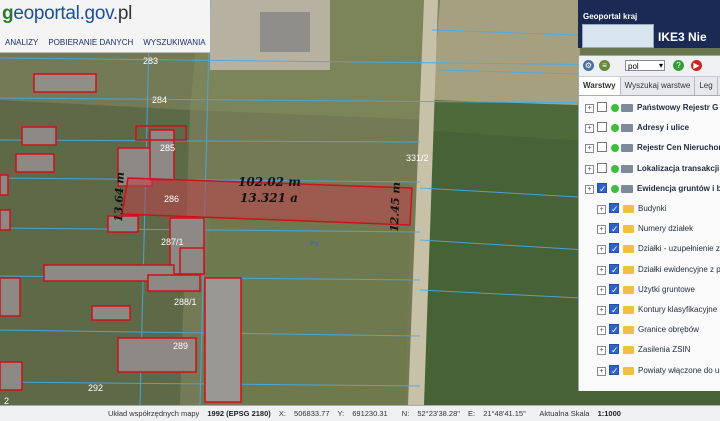  I want to click on layer-label: Powiaty włączone do usł, so click(679, 370).